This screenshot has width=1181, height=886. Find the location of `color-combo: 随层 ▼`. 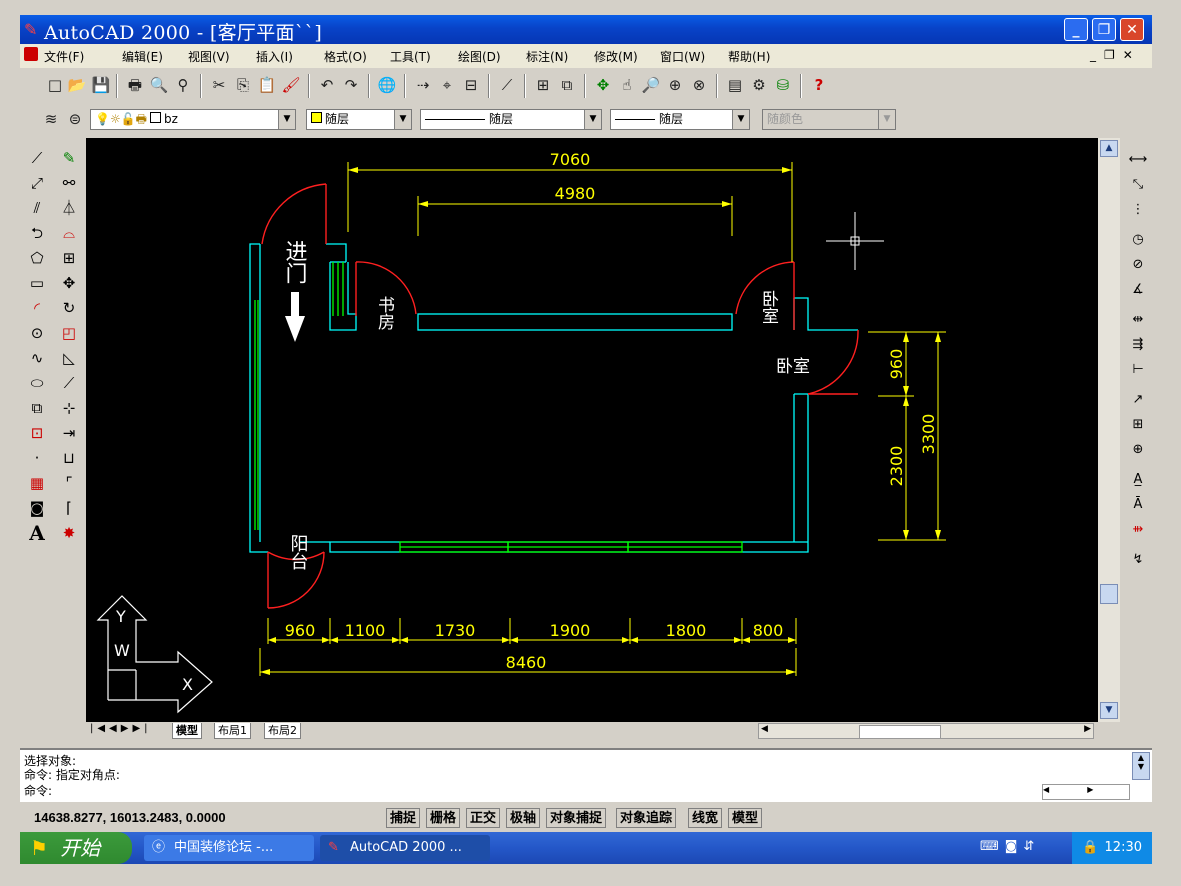

color-combo: 随层 ▼ is located at coordinates (359, 119).